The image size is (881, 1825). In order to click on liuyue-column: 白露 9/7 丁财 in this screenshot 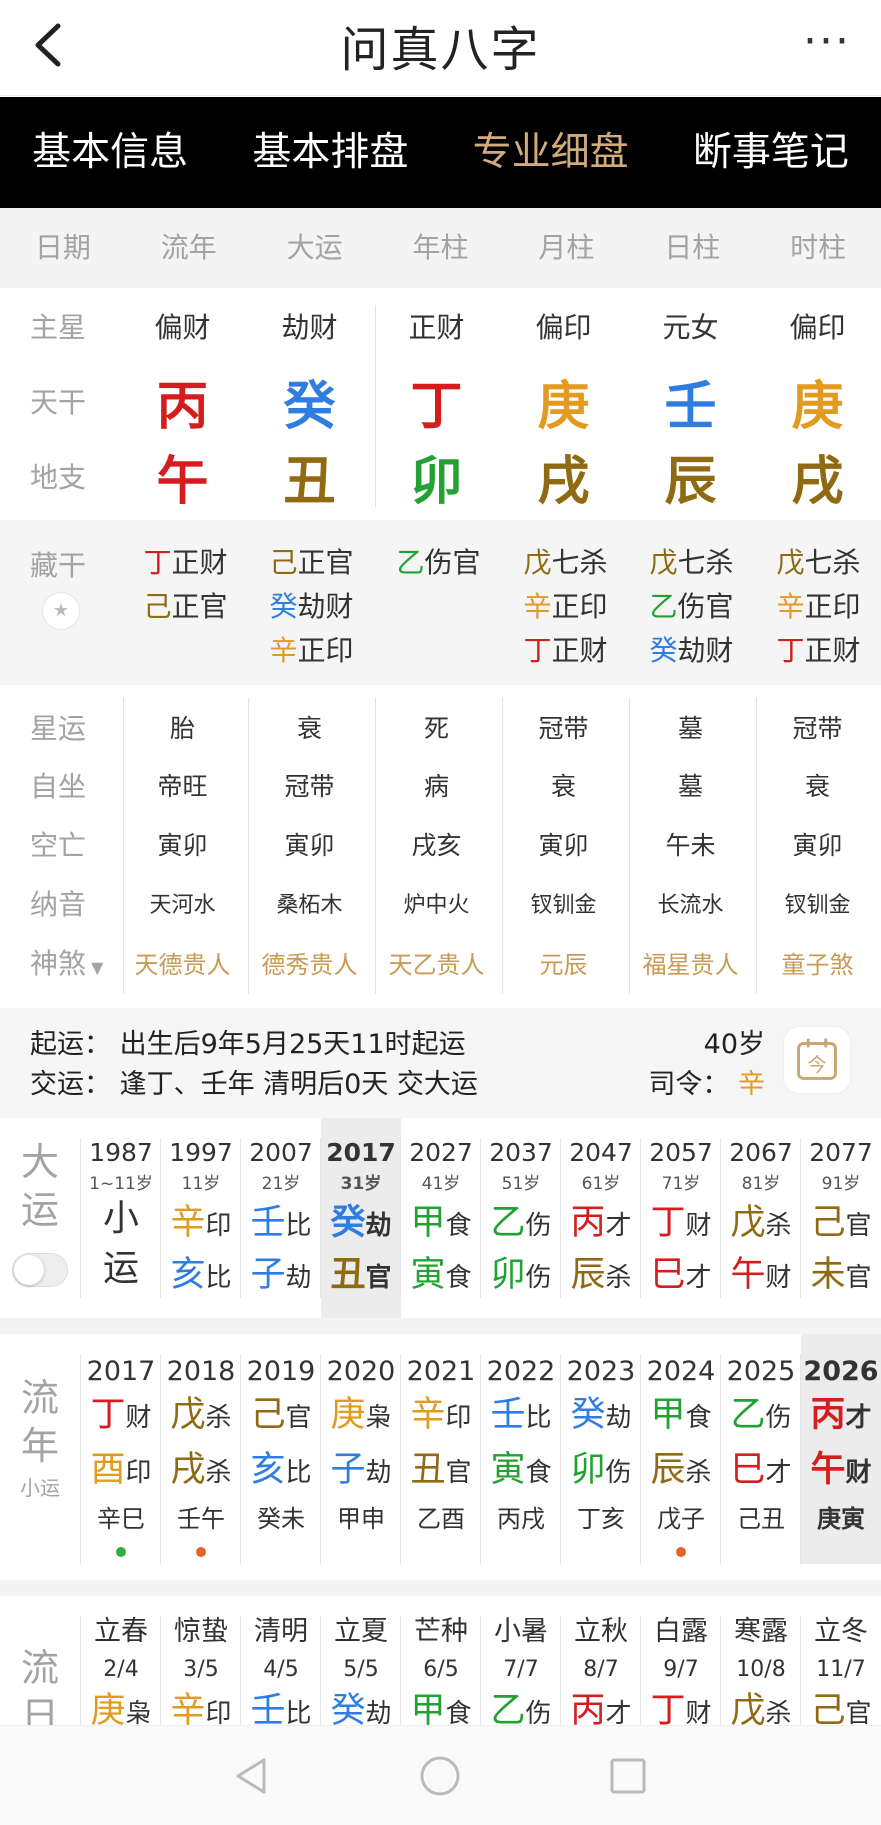, I will do `click(681, 1661)`.